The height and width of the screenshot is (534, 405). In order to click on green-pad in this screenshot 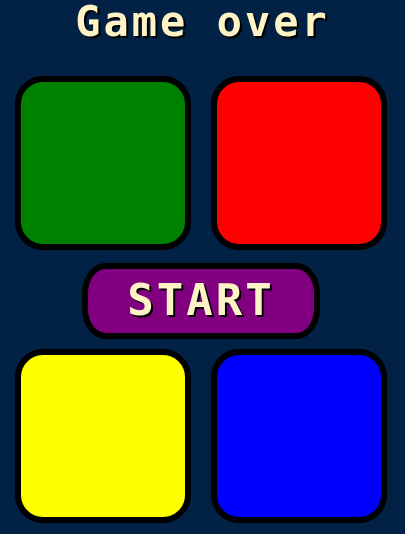, I will do `click(103, 163)`.